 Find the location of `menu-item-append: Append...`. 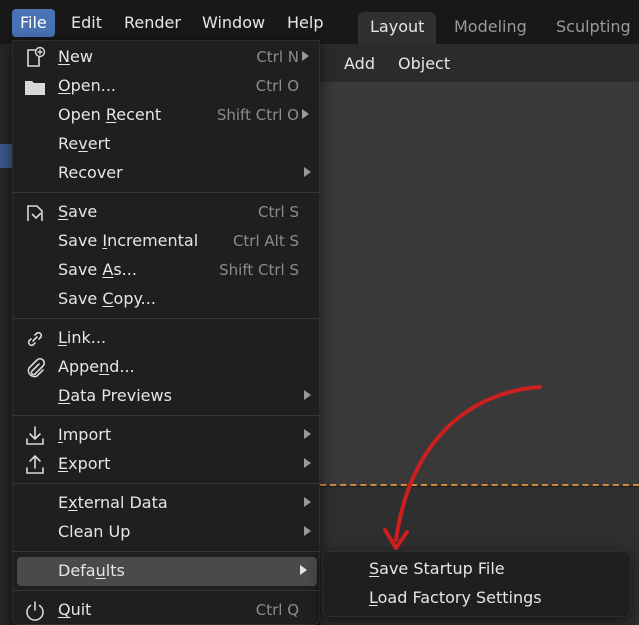

menu-item-append: Append... is located at coordinates (167, 367).